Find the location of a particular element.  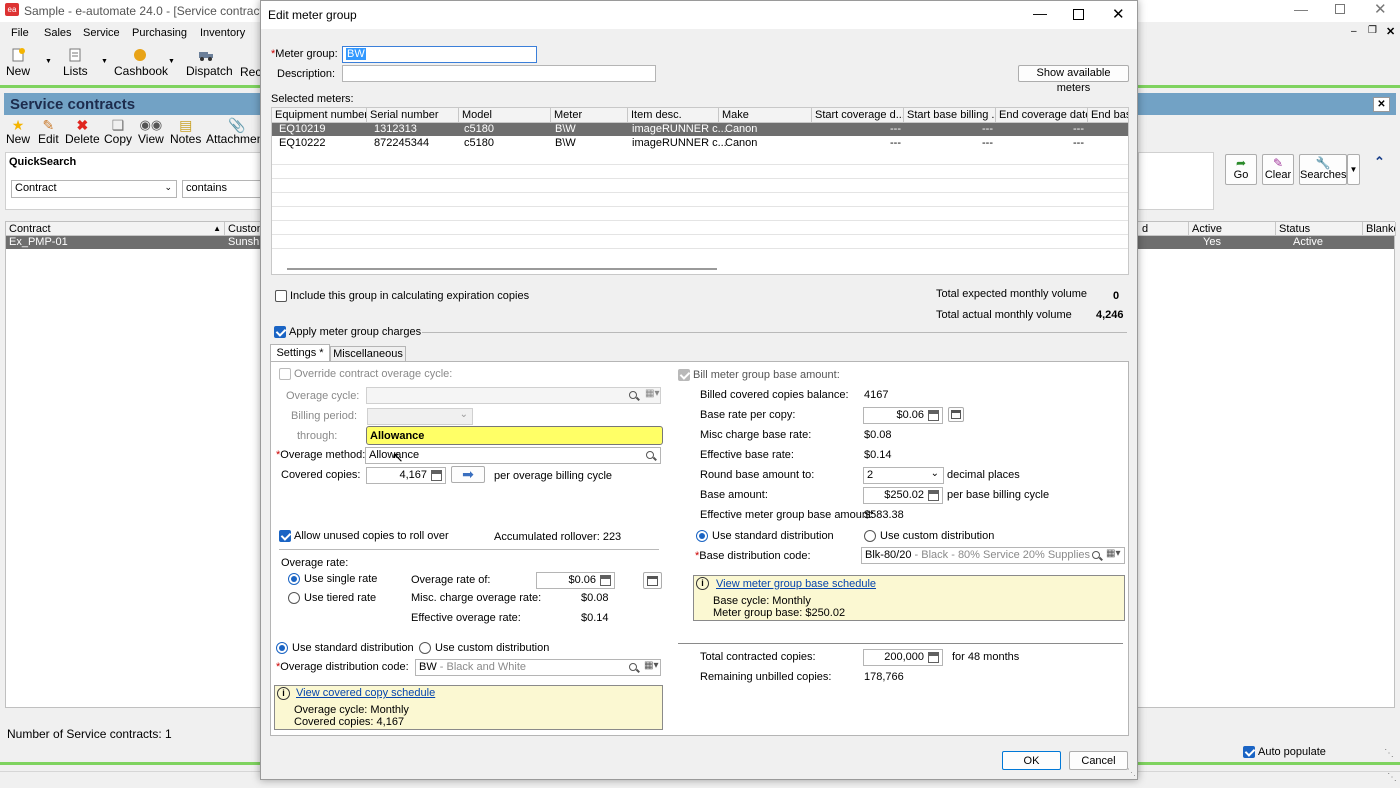

base-rate-schedule-button is located at coordinates (956, 414).